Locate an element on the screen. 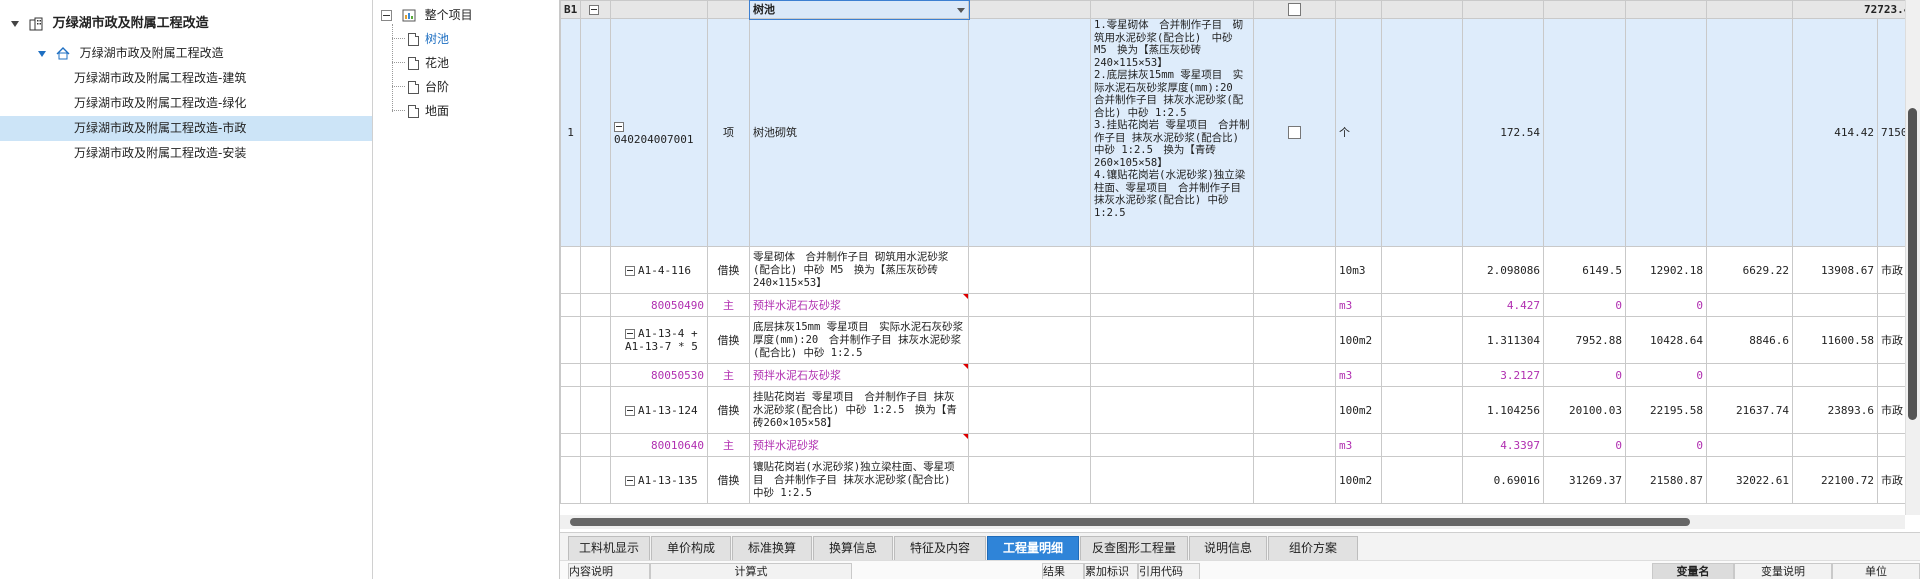 The height and width of the screenshot is (579, 1920). subitem-qty: 0.69016 is located at coordinates (1503, 480).